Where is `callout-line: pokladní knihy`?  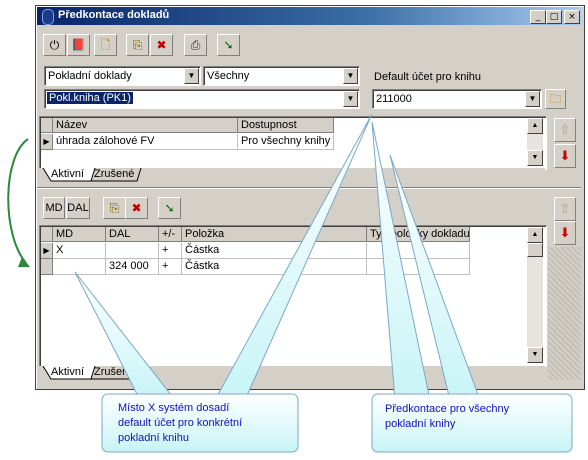
callout-line: pokladní knihy is located at coordinates (420, 424).